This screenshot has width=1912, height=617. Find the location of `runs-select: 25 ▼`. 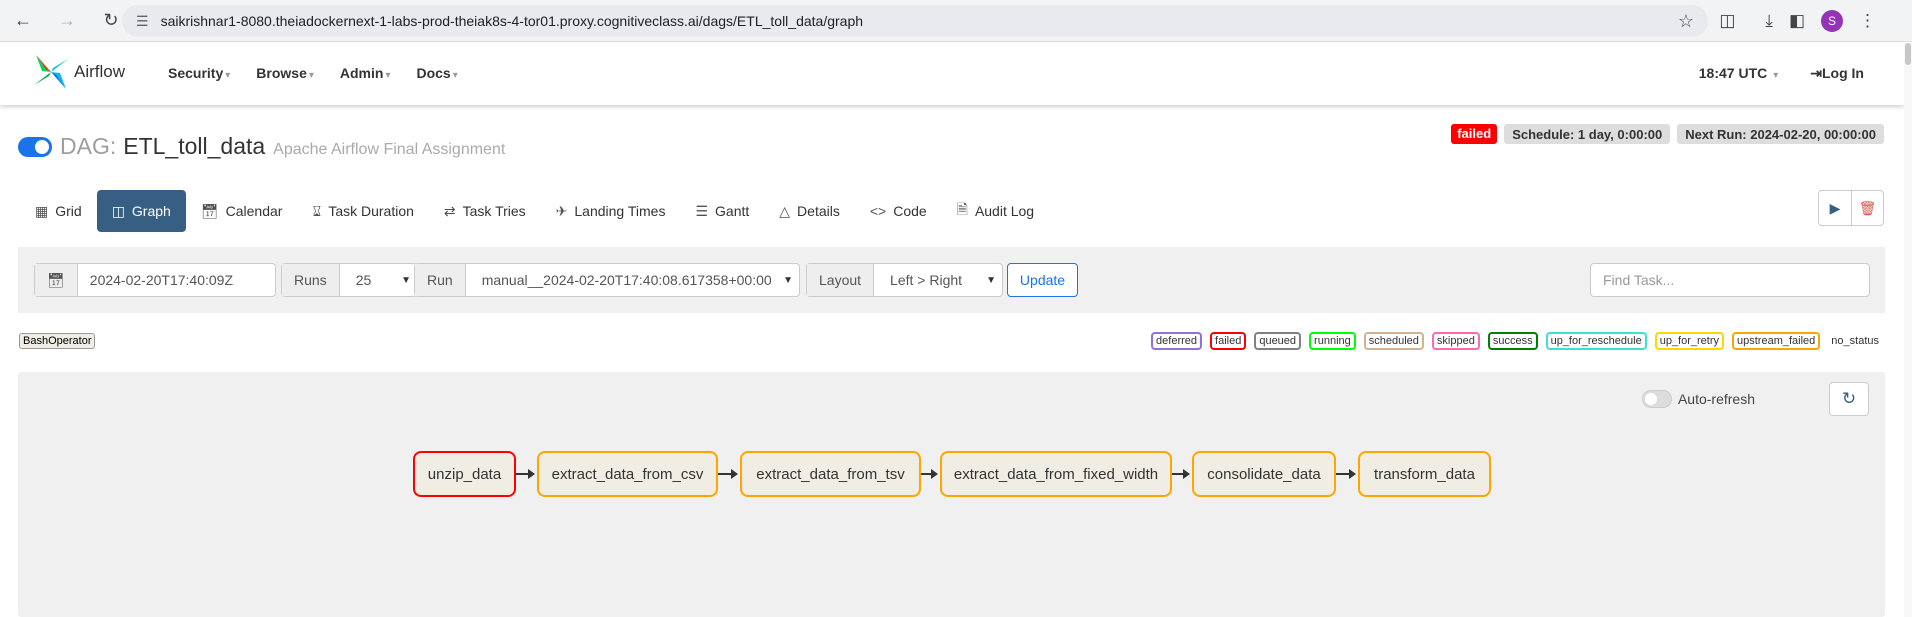

runs-select: 25 ▼ is located at coordinates (378, 280).